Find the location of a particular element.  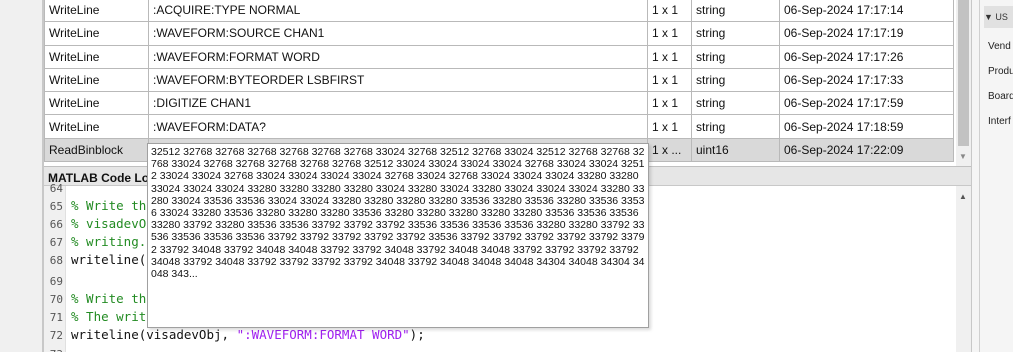

line-number: 72 is located at coordinates (56, 335).